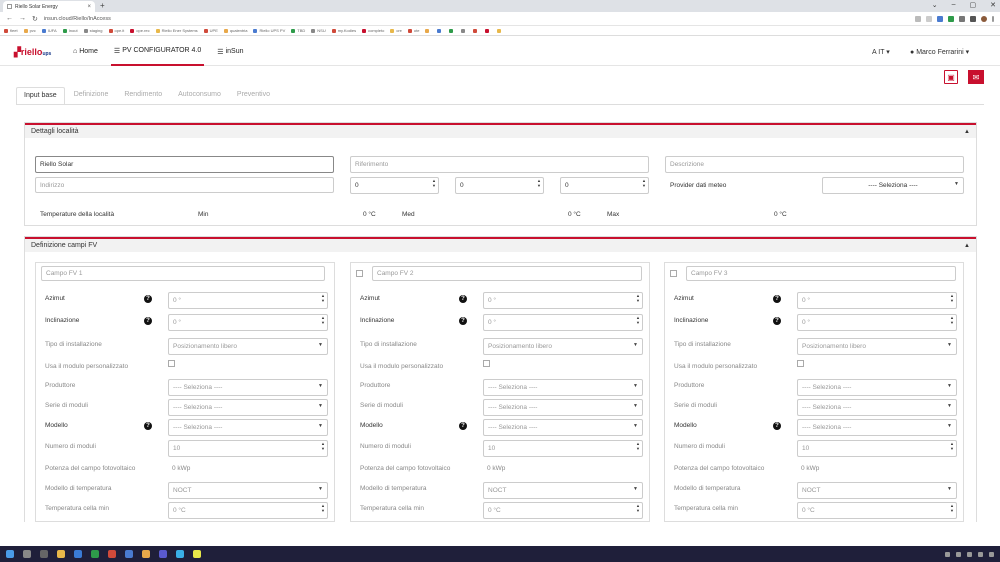 The height and width of the screenshot is (562, 1000). What do you see at coordinates (70, 30) in the screenshot?
I see `bookmark-item: Inout` at bounding box center [70, 30].